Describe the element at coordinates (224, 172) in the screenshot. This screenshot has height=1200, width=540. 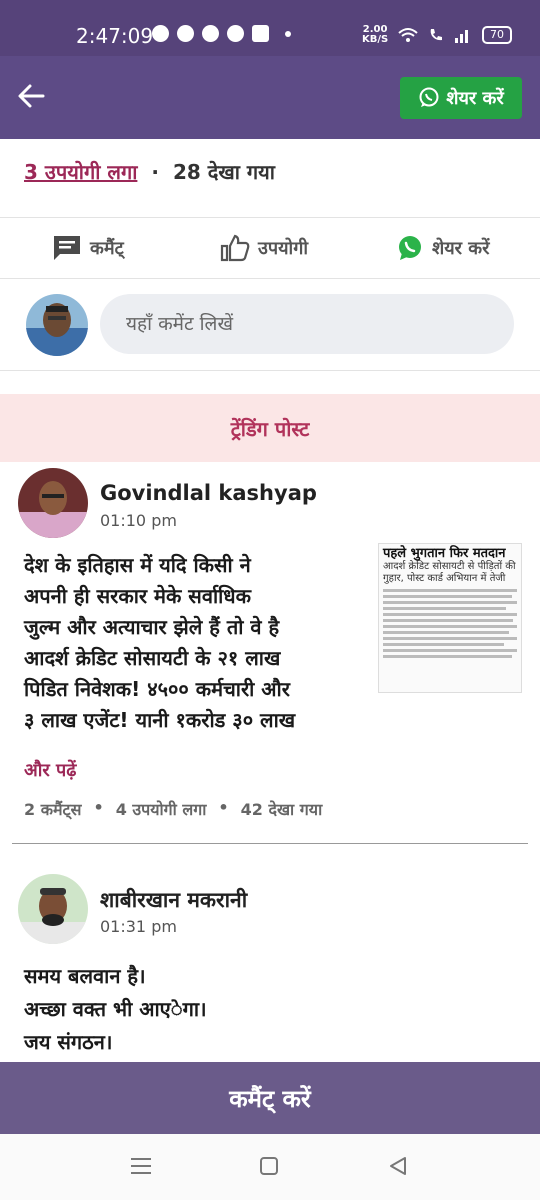
I see `view-count: 28 देखा गया` at that location.